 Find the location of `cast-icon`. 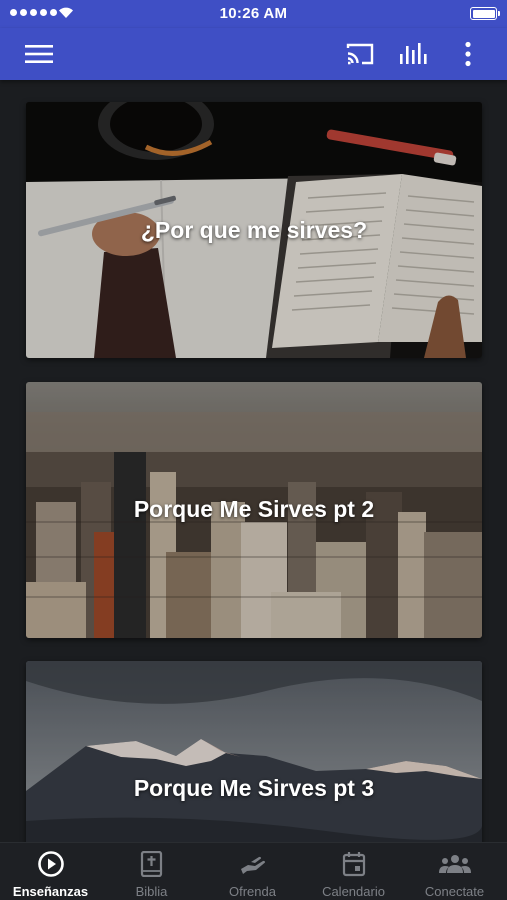

cast-icon is located at coordinates (360, 54).